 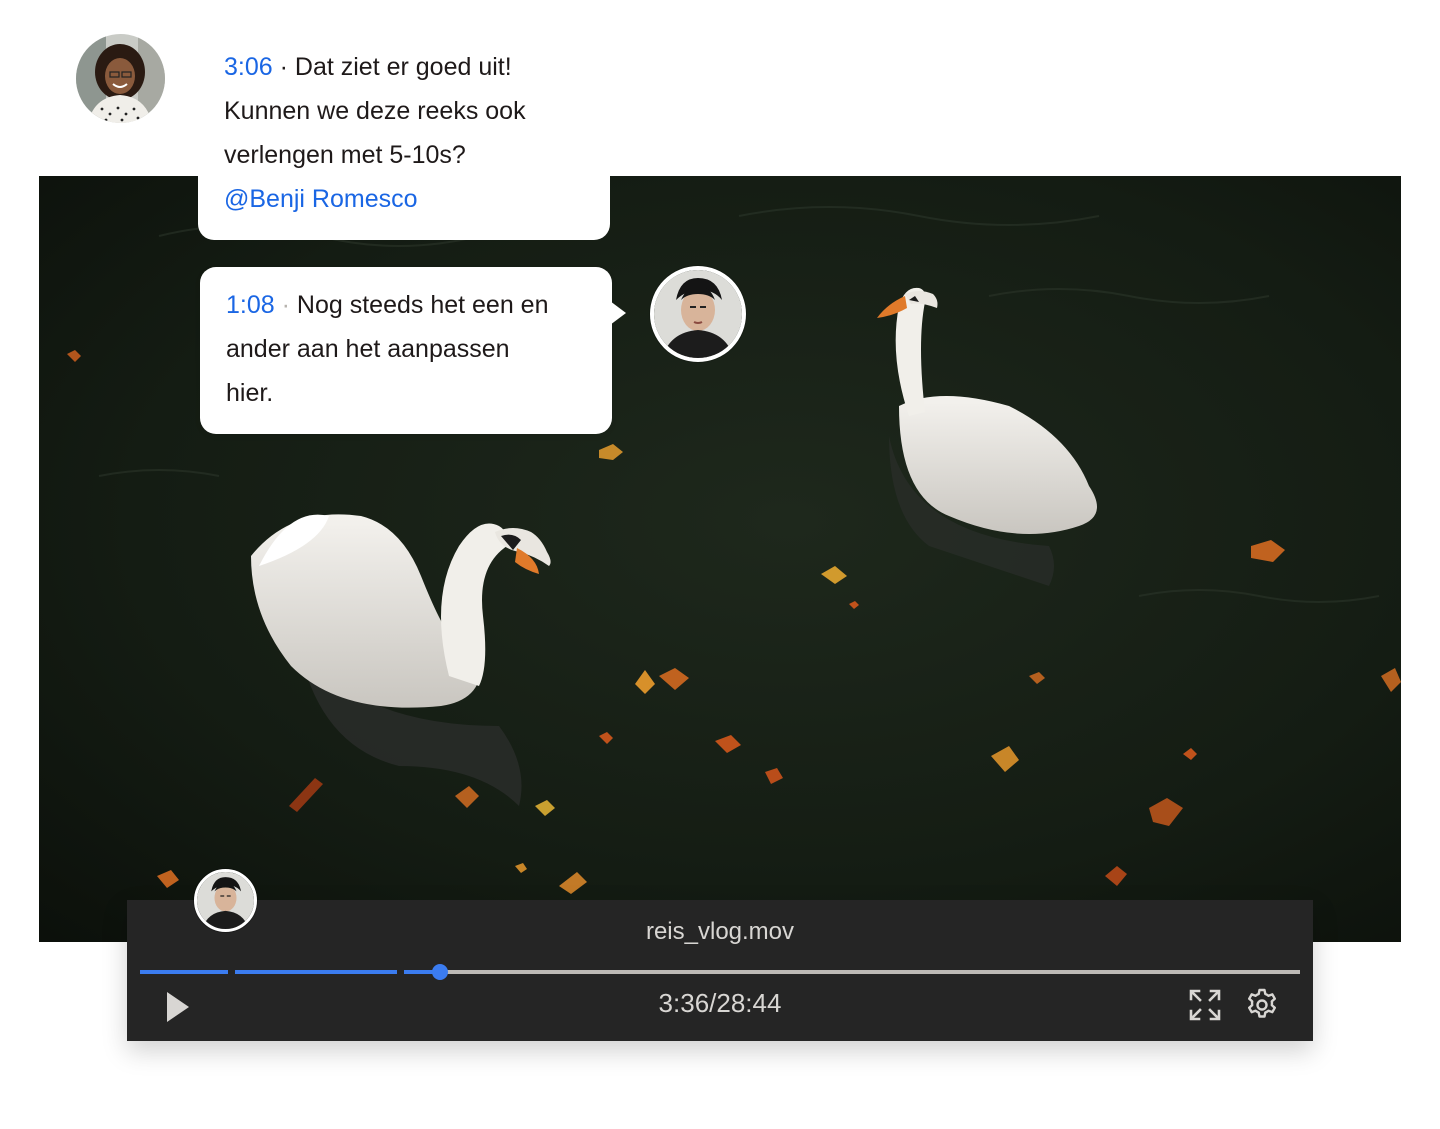 I want to click on comment-timestamp-link: 1:08, so click(x=250, y=305).